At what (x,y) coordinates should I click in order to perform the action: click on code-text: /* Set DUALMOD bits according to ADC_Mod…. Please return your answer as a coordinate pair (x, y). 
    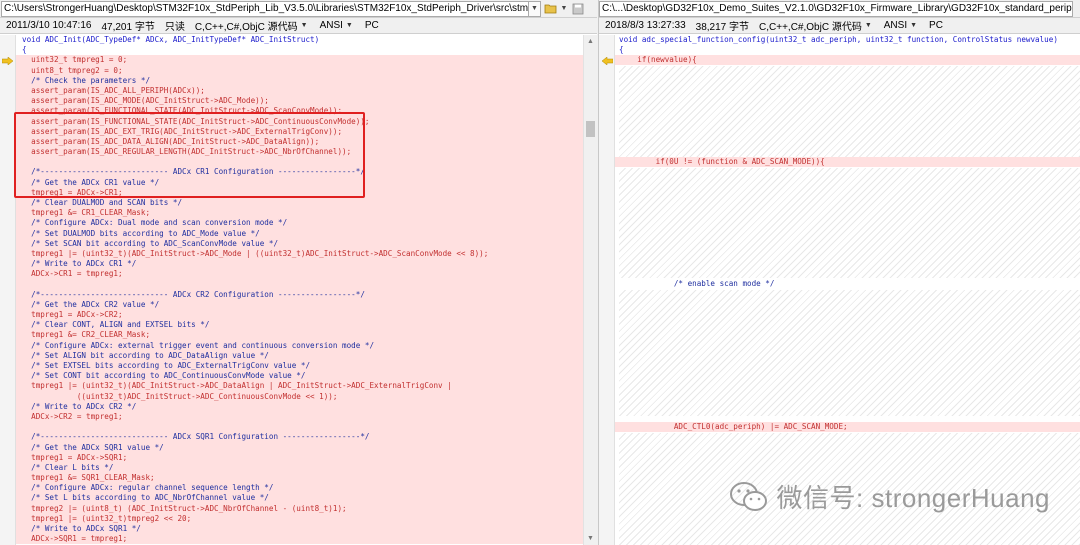
    Looking at the image, I should click on (141, 233).